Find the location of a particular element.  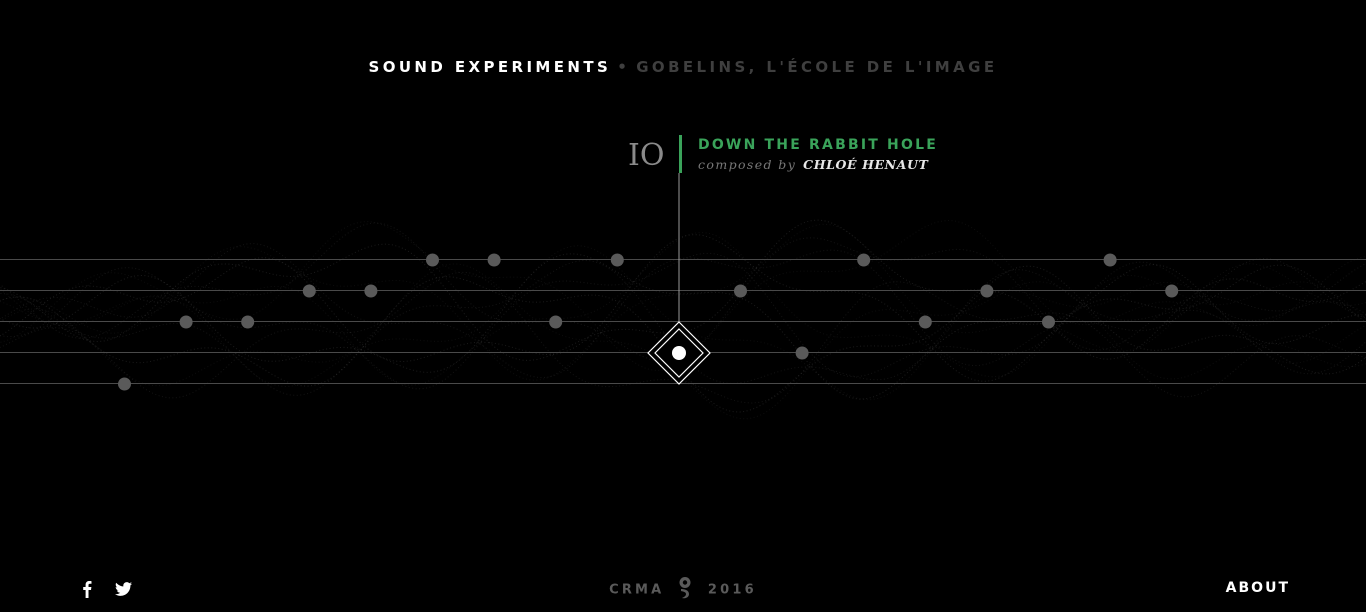

gobelins-logo-icon is located at coordinates (685, 590).